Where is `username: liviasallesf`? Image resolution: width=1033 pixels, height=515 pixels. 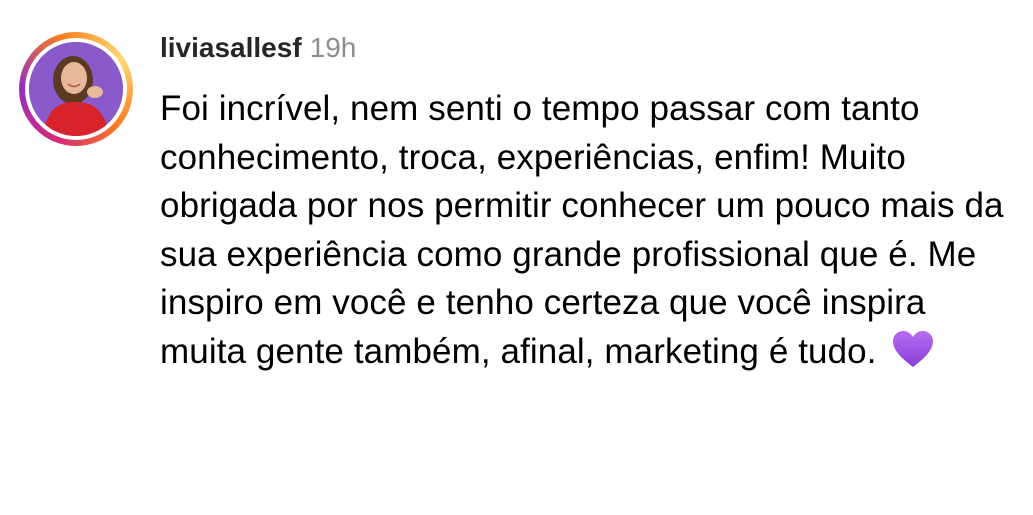
username: liviasallesf is located at coordinates (231, 47).